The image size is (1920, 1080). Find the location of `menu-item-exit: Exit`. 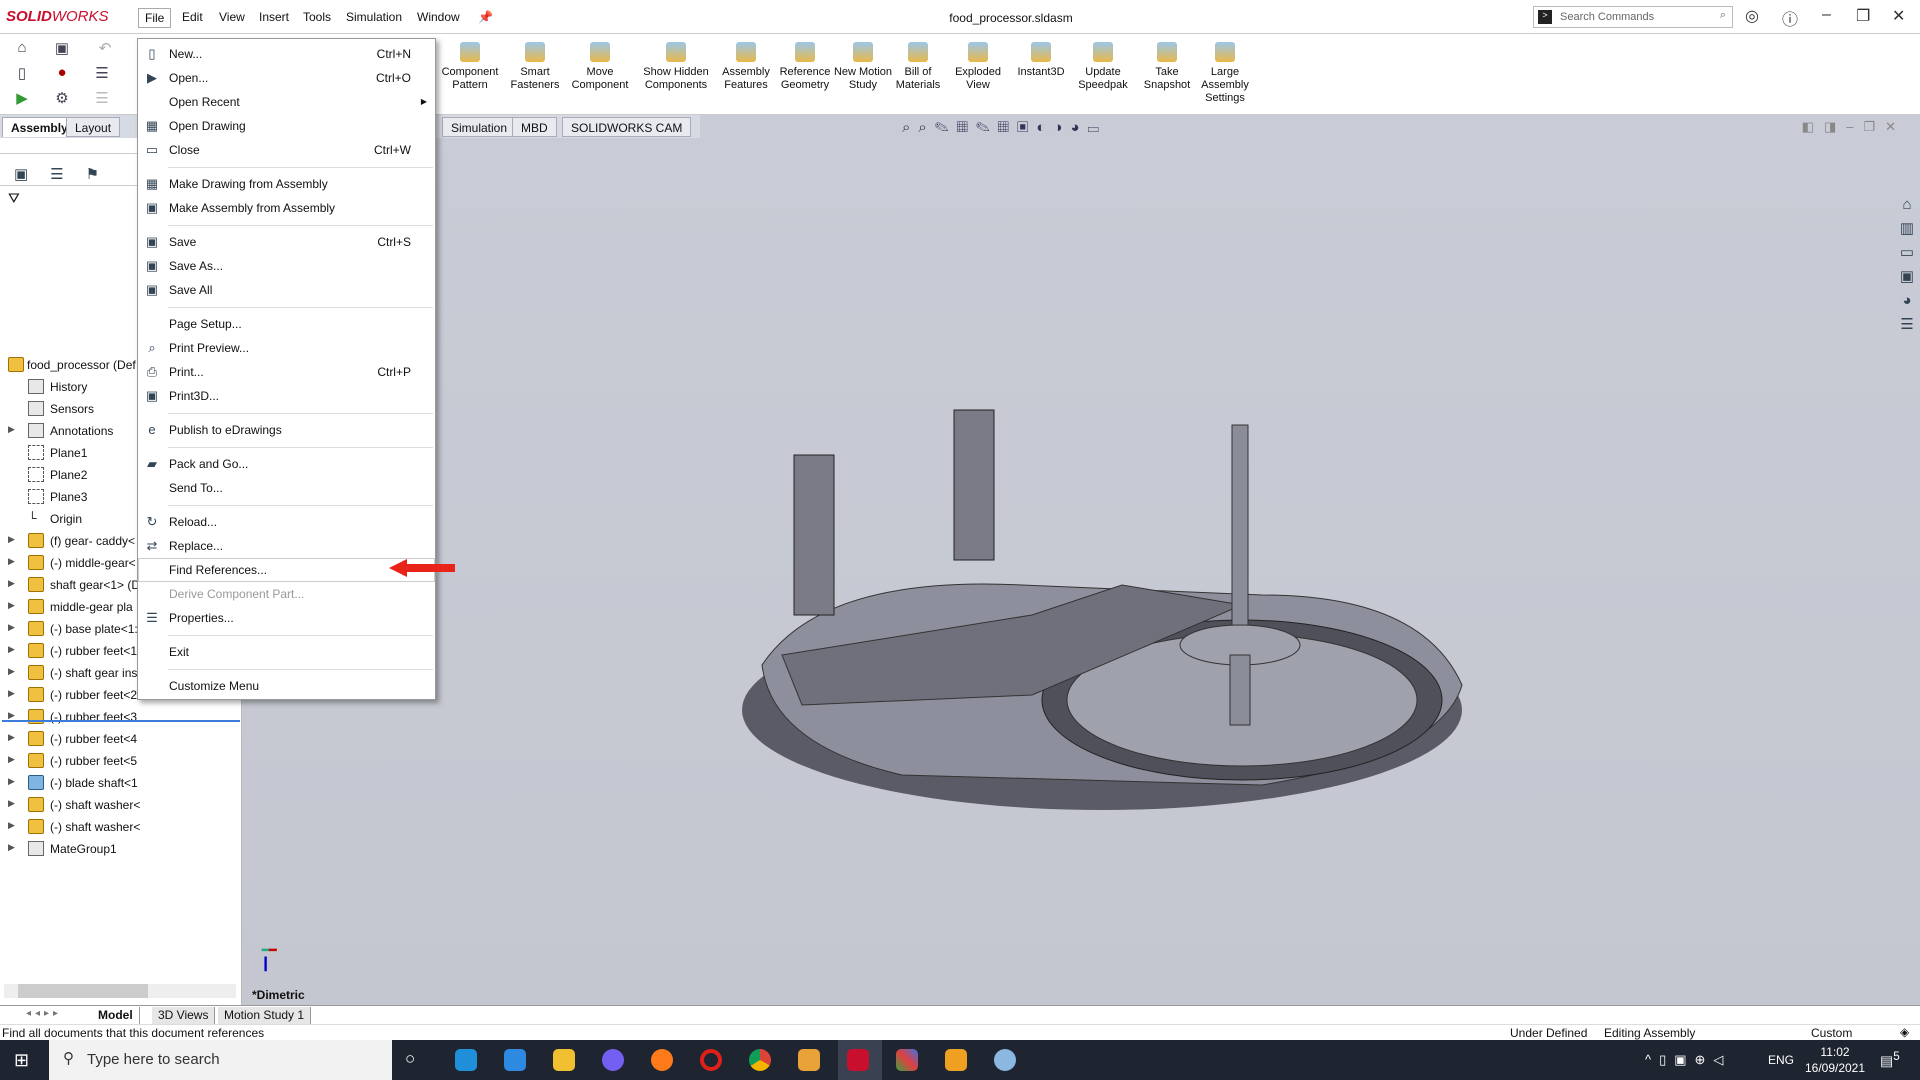

menu-item-exit: Exit is located at coordinates (286, 652).